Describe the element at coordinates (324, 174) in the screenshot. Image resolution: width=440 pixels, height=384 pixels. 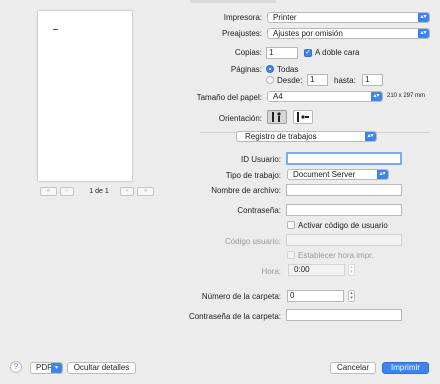
I see `job-type-value: Document Server` at that location.